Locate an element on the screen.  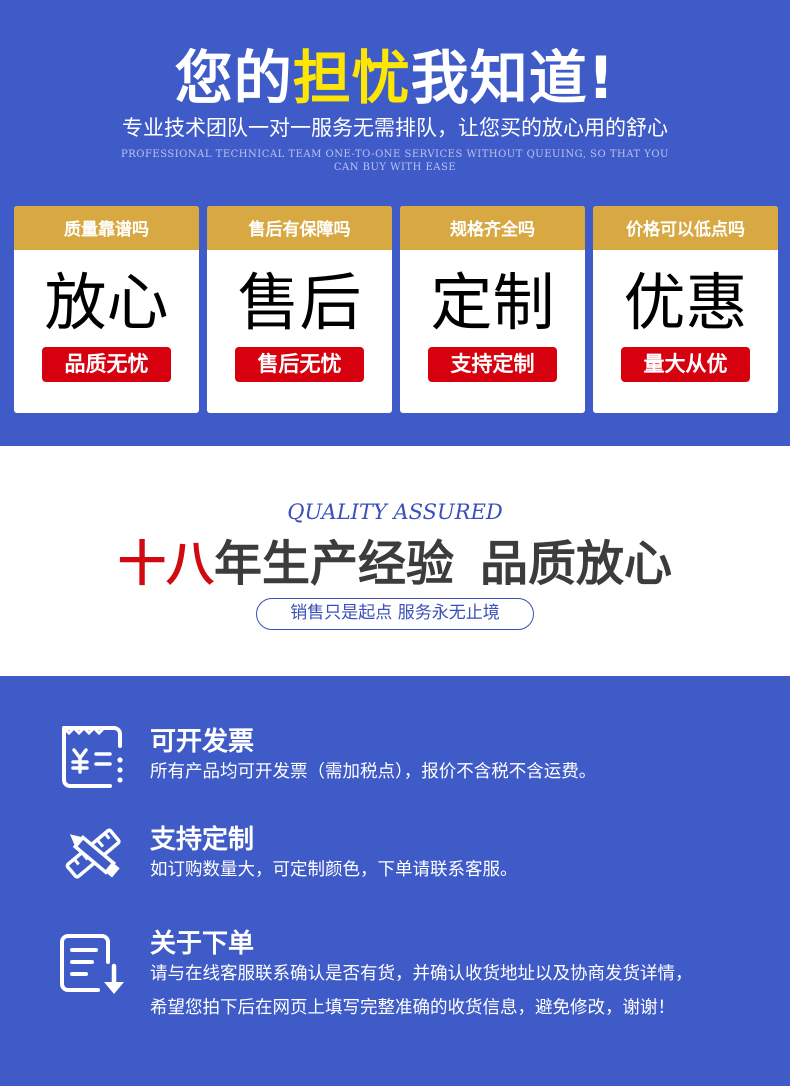
card-big-text: 定制 is located at coordinates (492, 302).